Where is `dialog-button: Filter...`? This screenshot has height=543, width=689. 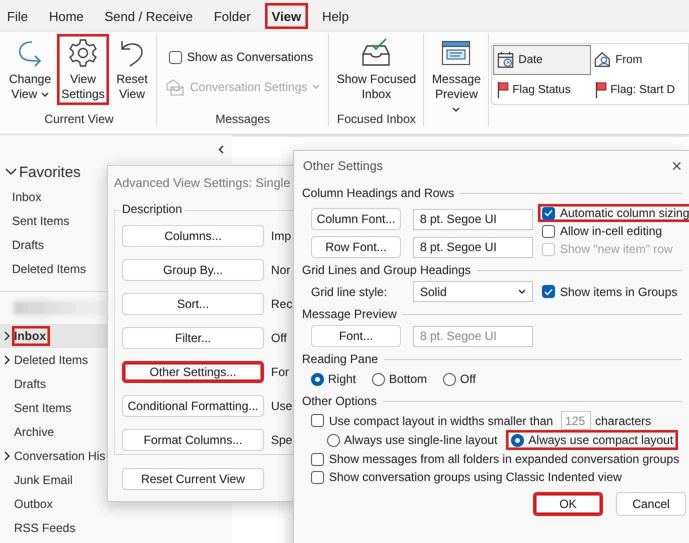
dialog-button: Filter... is located at coordinates (193, 338).